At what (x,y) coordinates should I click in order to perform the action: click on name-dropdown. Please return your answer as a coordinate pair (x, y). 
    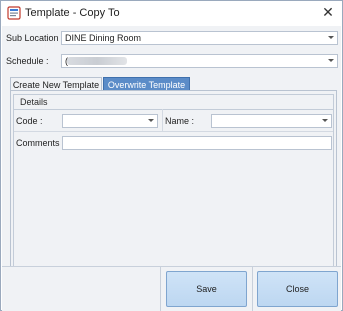
    Looking at the image, I should click on (271, 121).